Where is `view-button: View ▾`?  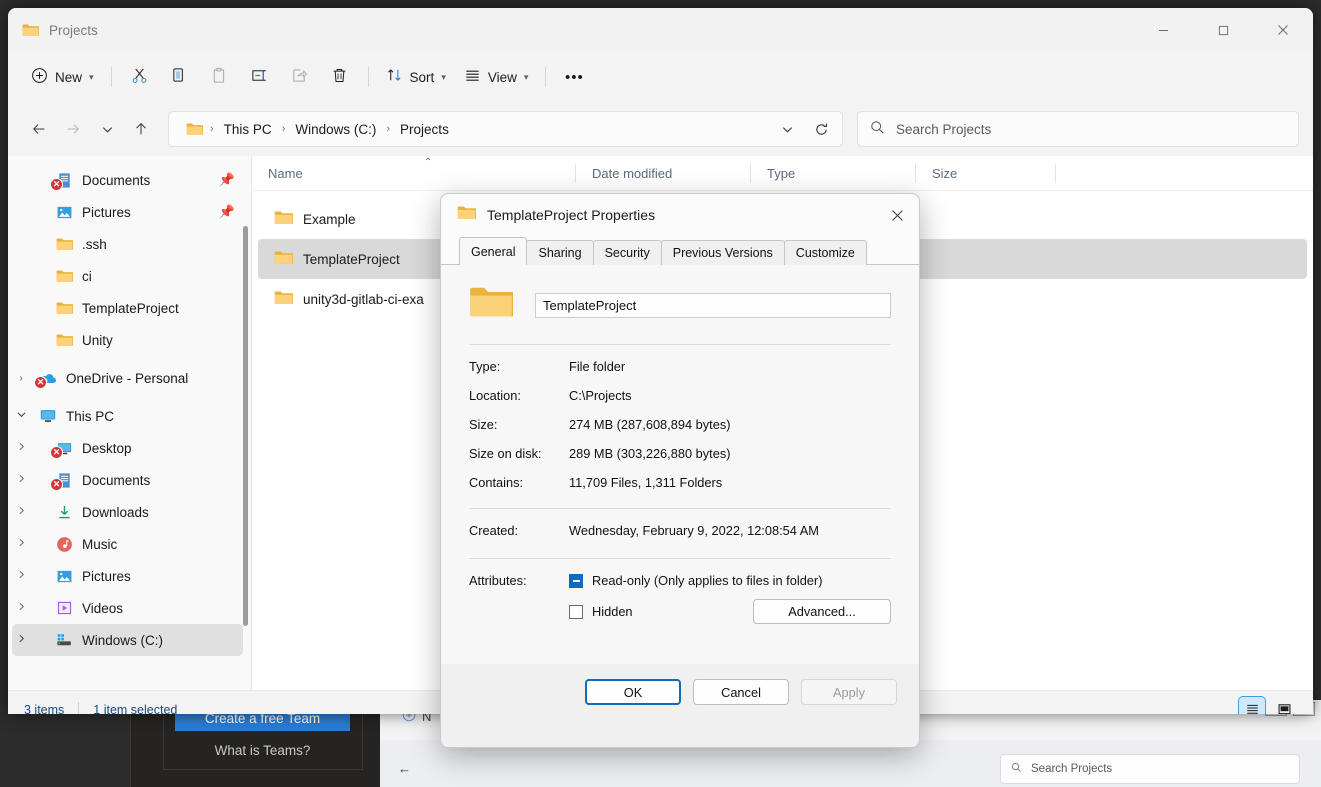
view-button: View ▾ is located at coordinates (496, 77).